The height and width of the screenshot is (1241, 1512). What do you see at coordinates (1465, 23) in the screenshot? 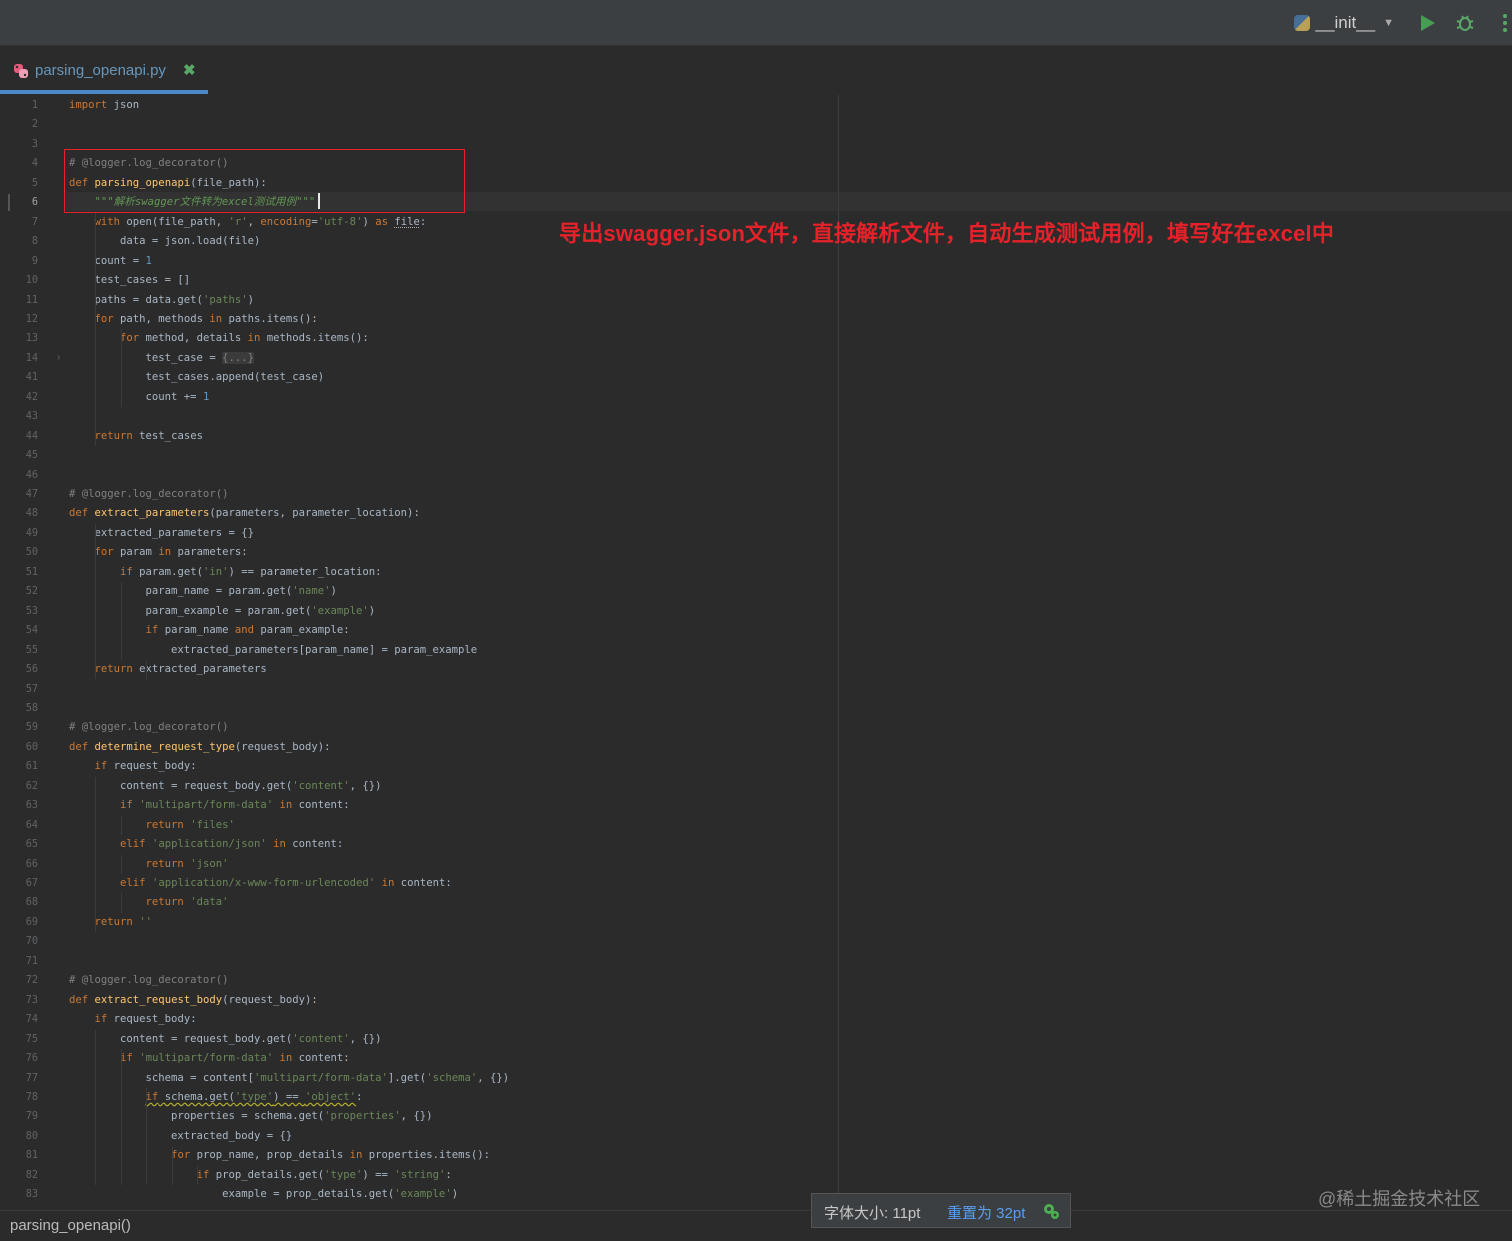
I see `debug-icon` at bounding box center [1465, 23].